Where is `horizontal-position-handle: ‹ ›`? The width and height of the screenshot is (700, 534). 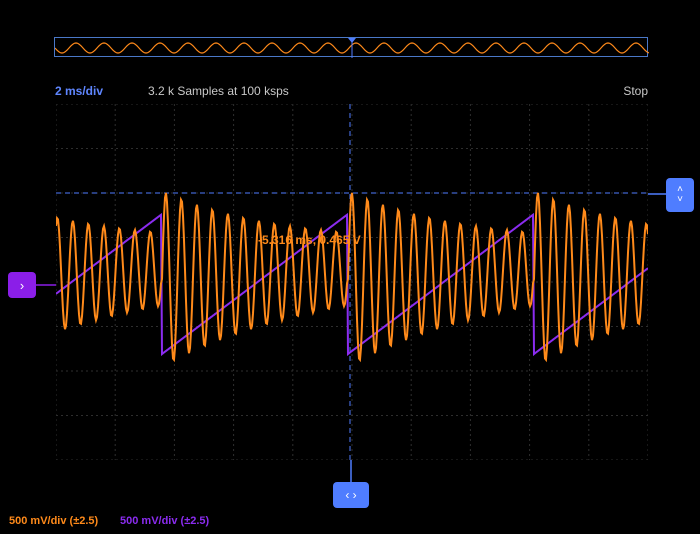
horizontal-position-handle: ‹ › is located at coordinates (351, 495).